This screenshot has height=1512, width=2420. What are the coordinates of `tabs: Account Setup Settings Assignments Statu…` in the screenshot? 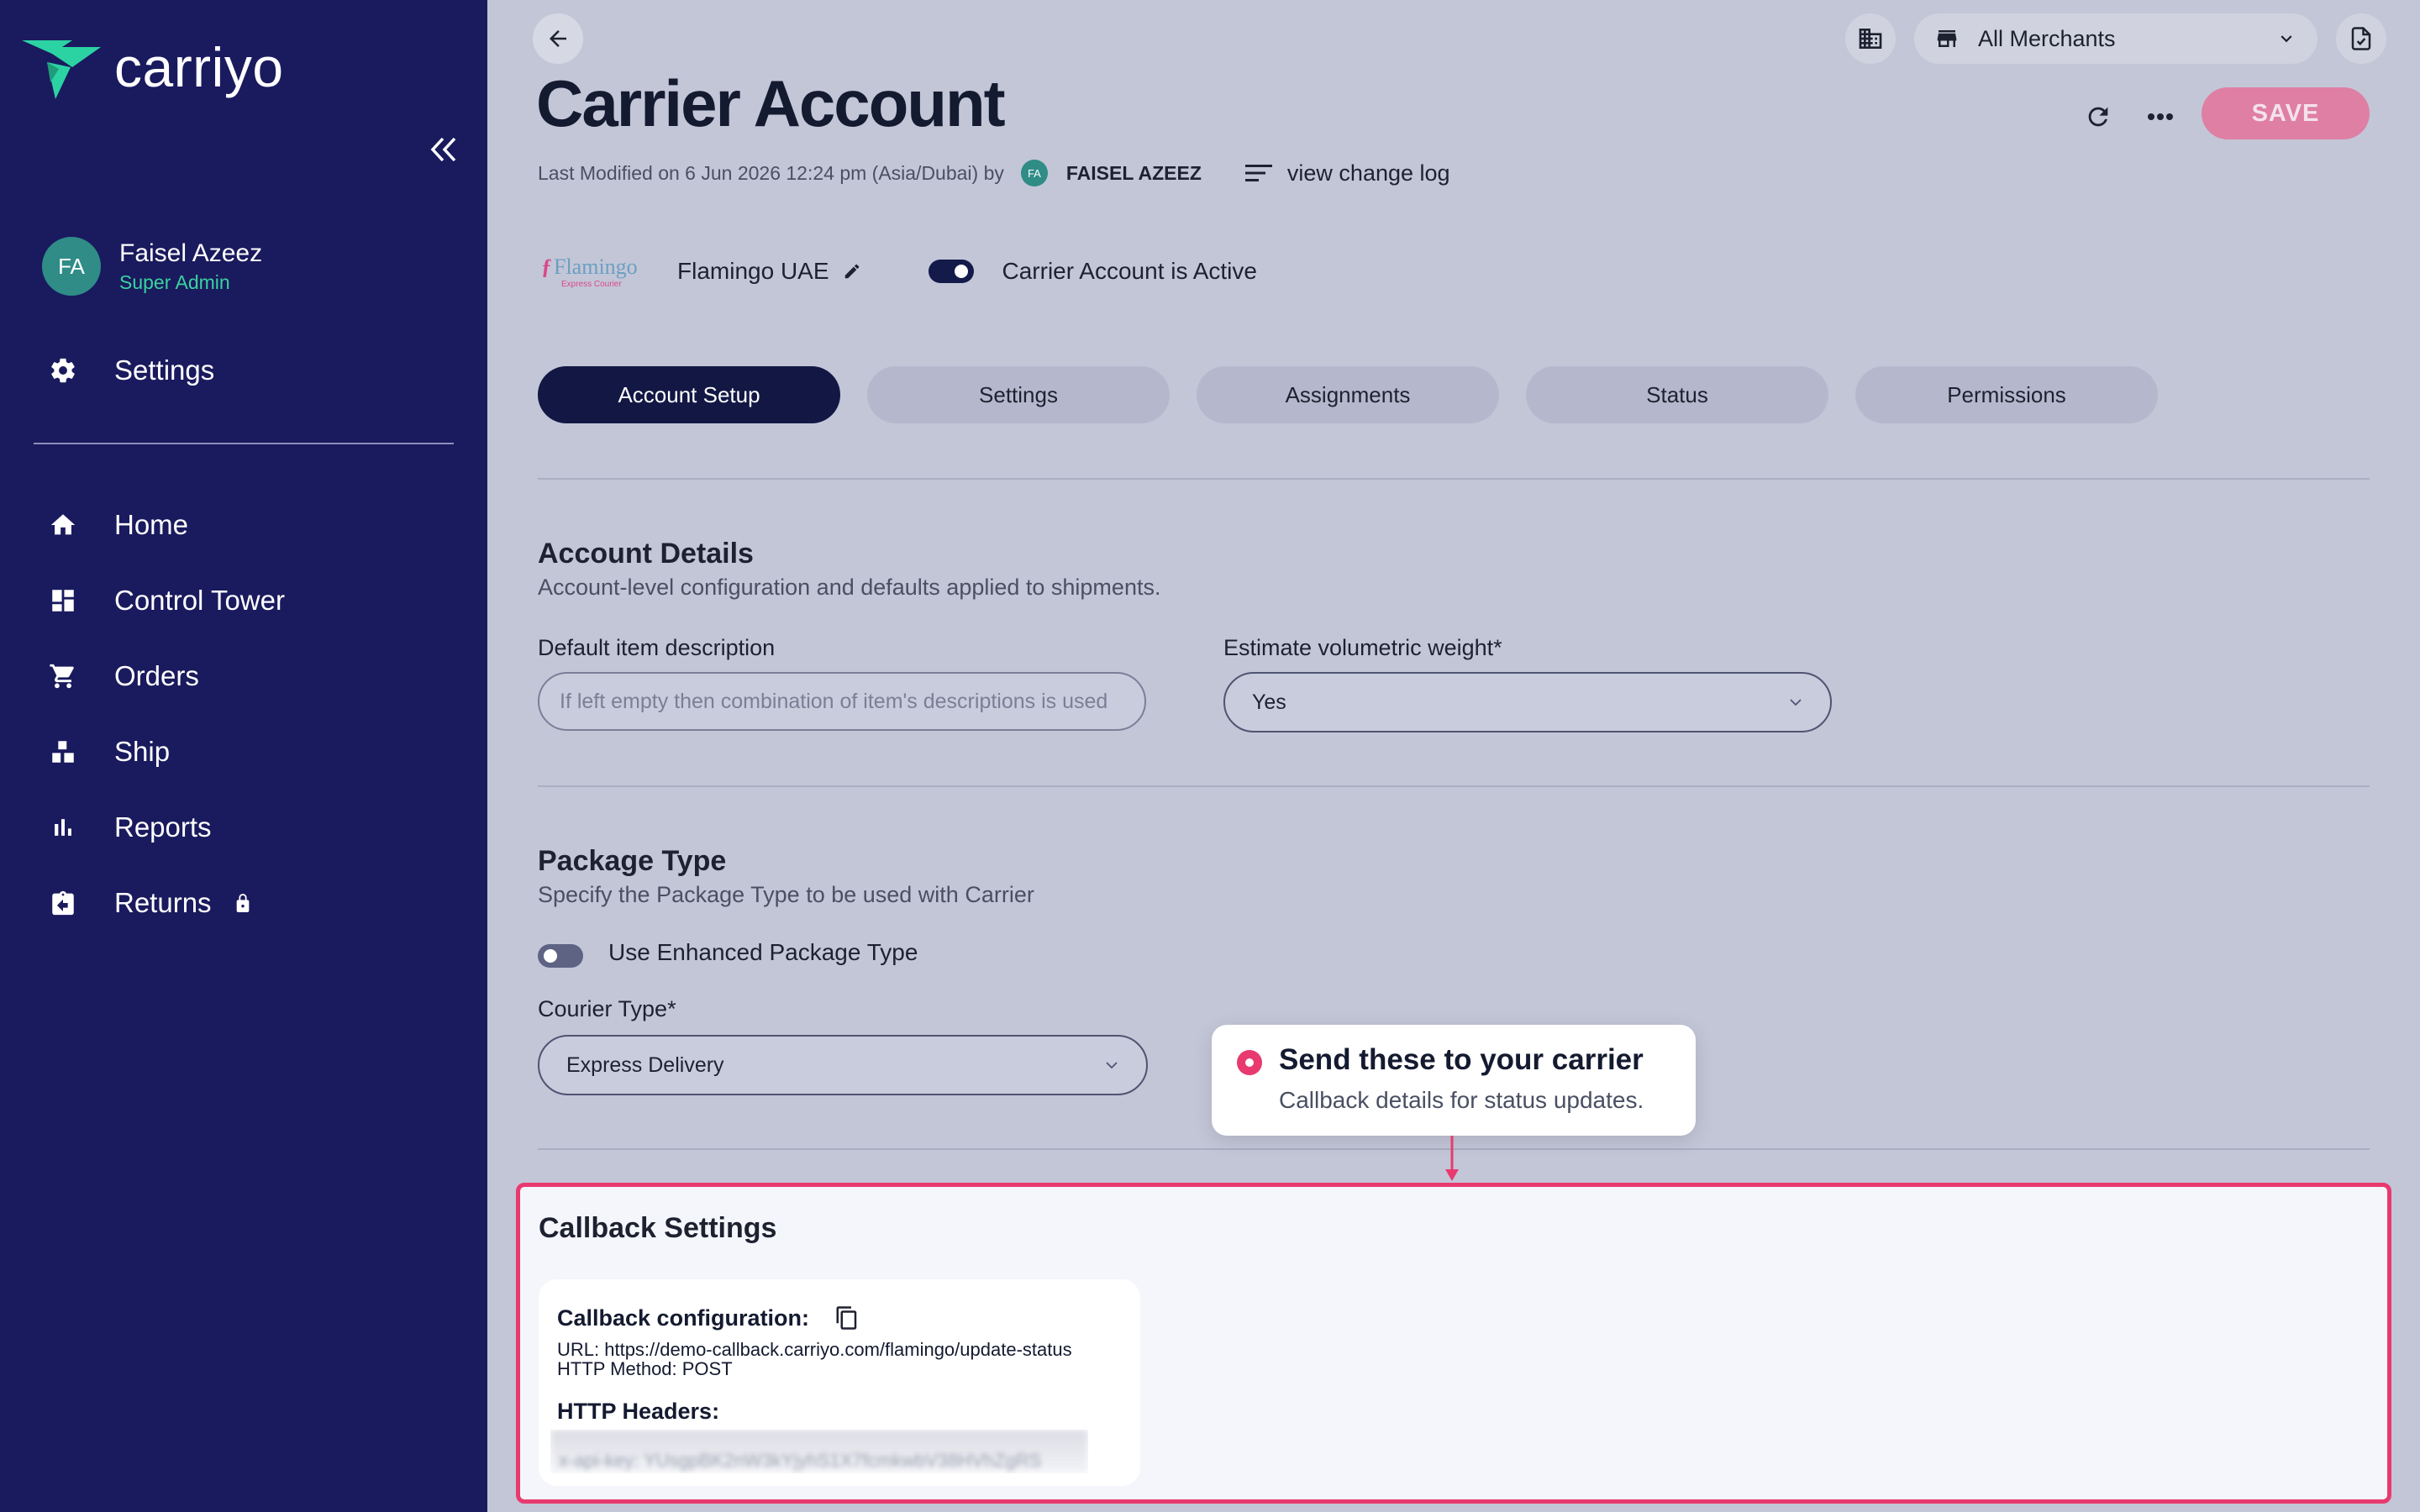 It's located at (1348, 394).